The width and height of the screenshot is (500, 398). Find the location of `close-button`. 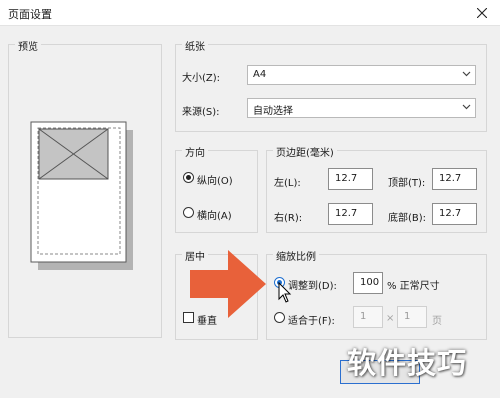

close-button is located at coordinates (482, 13).